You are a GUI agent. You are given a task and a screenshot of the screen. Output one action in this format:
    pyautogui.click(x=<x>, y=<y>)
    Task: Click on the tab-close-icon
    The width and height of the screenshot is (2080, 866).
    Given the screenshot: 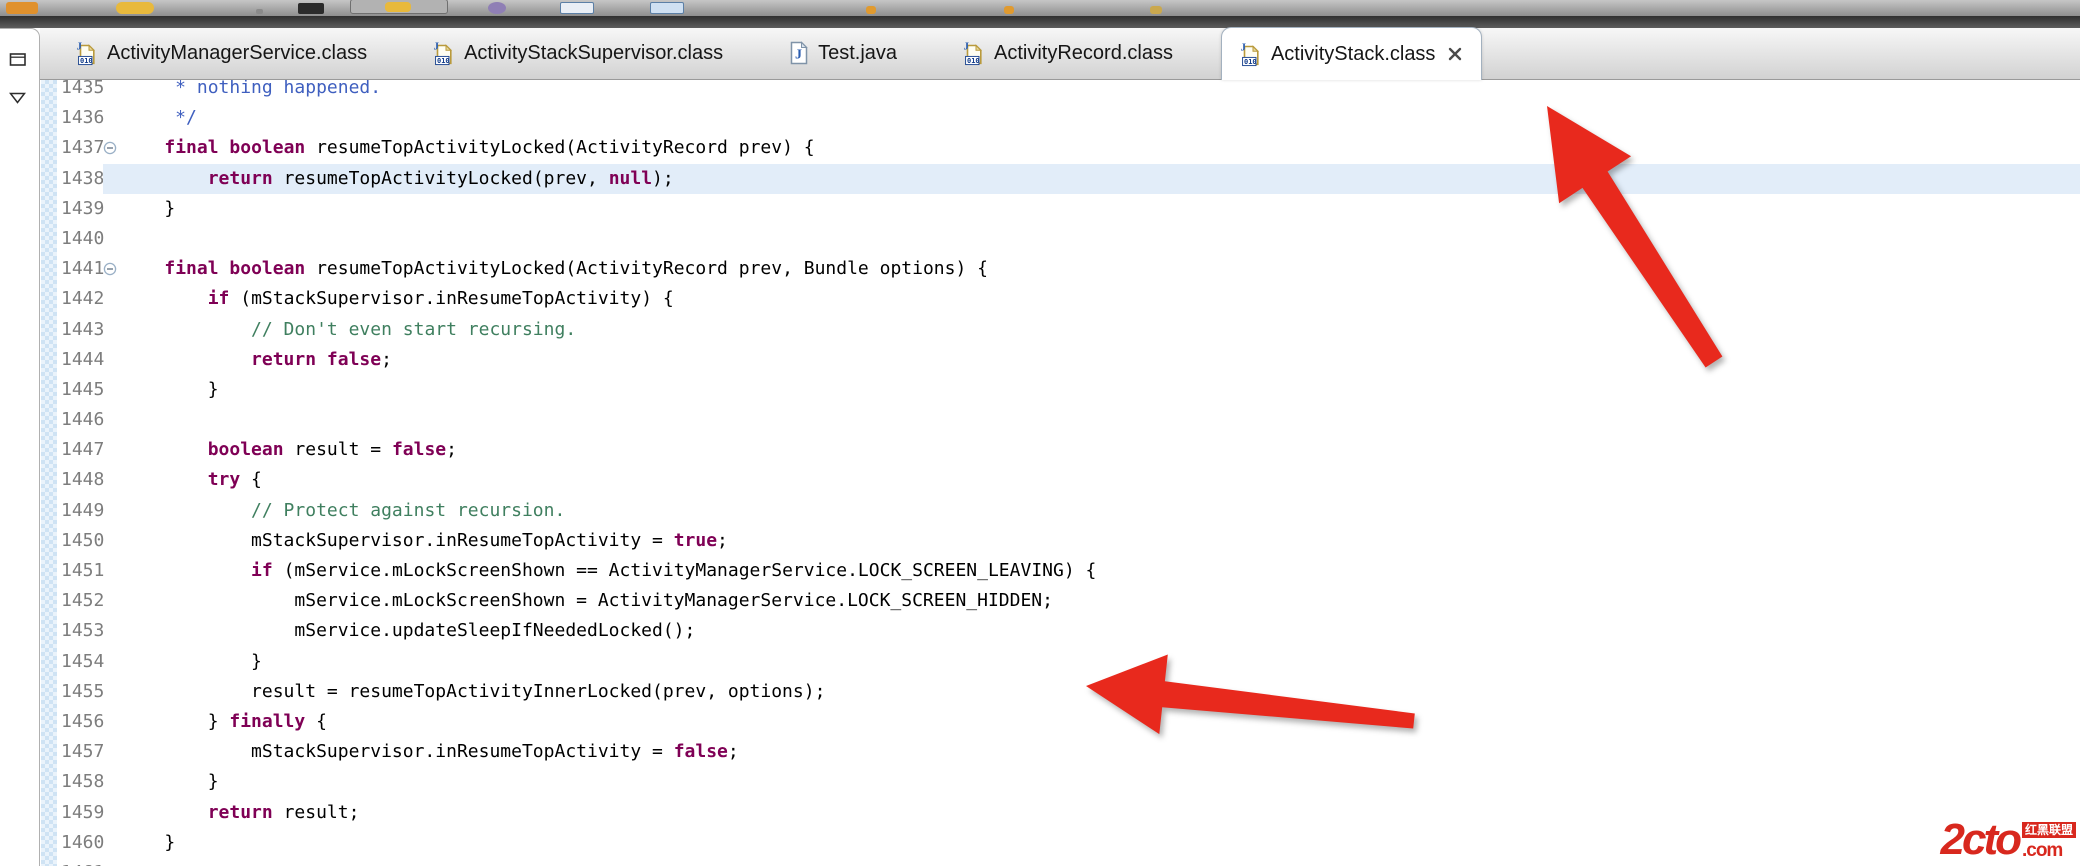 What is the action you would take?
    pyautogui.click(x=1455, y=54)
    